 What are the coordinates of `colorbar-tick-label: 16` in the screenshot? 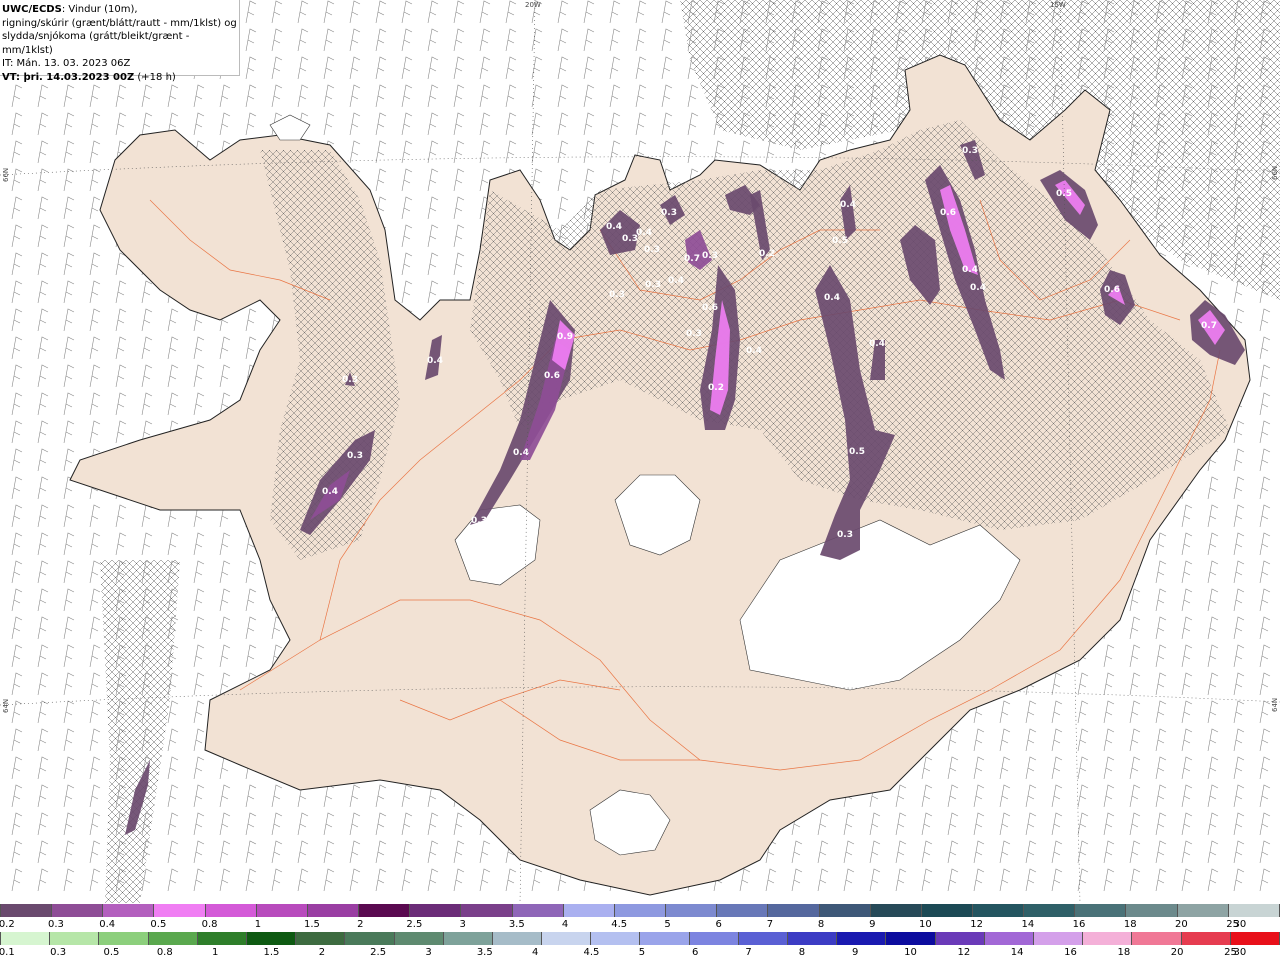 It's located at (1079, 924).